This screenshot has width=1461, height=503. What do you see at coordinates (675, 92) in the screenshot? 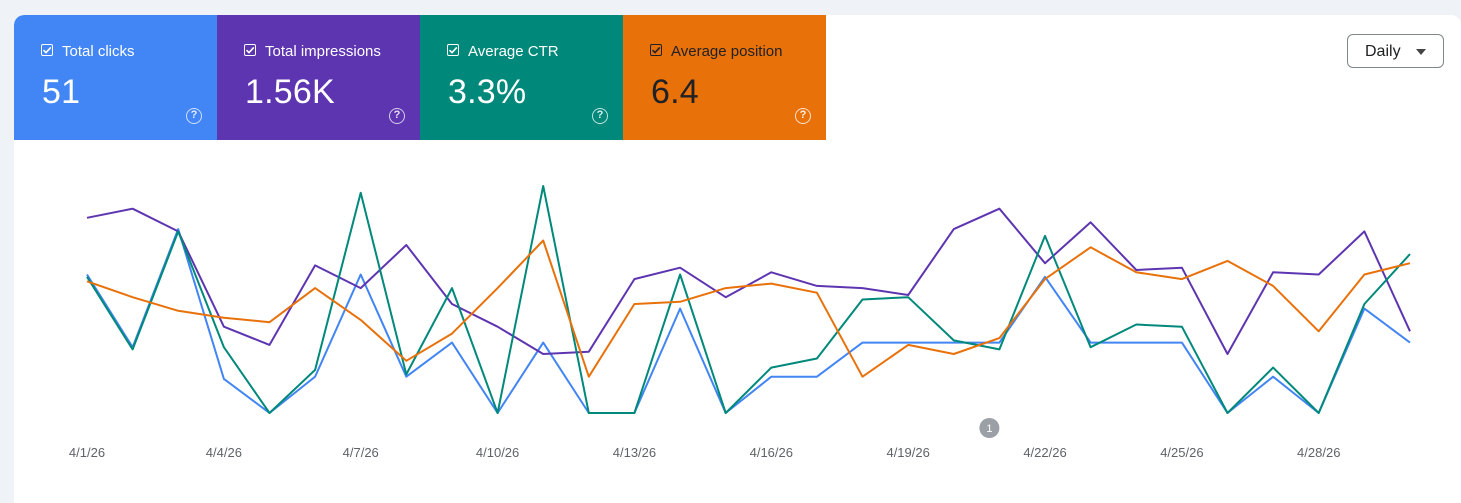
I see `metric-value: 6.4` at bounding box center [675, 92].